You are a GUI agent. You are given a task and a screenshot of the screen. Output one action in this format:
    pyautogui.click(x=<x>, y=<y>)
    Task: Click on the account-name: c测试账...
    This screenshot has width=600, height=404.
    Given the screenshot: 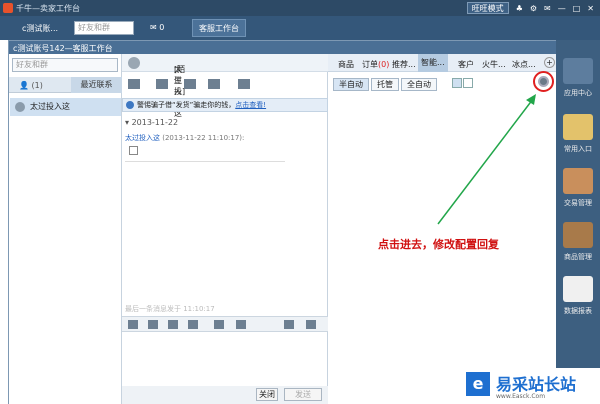 What is the action you would take?
    pyautogui.click(x=40, y=28)
    